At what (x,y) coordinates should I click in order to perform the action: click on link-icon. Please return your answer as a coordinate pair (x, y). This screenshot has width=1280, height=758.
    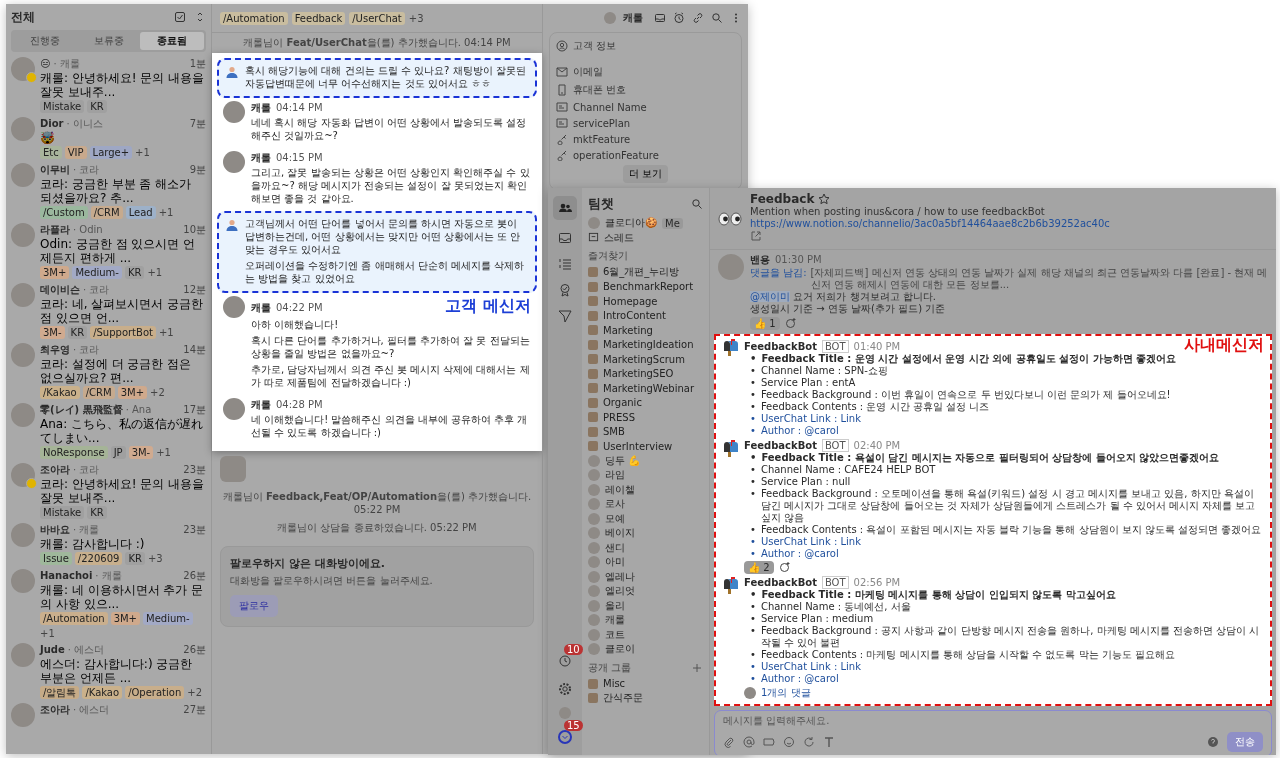
    Looking at the image, I should click on (698, 18).